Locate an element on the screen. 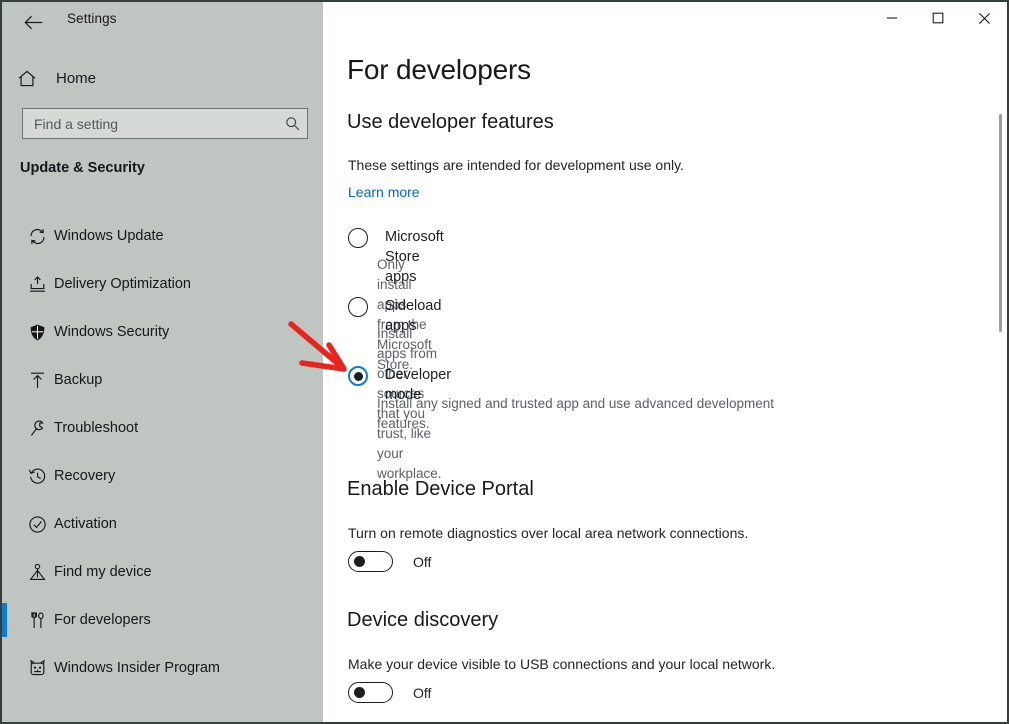 The width and height of the screenshot is (1009, 724). delivery-upload-icon is located at coordinates (37, 284).